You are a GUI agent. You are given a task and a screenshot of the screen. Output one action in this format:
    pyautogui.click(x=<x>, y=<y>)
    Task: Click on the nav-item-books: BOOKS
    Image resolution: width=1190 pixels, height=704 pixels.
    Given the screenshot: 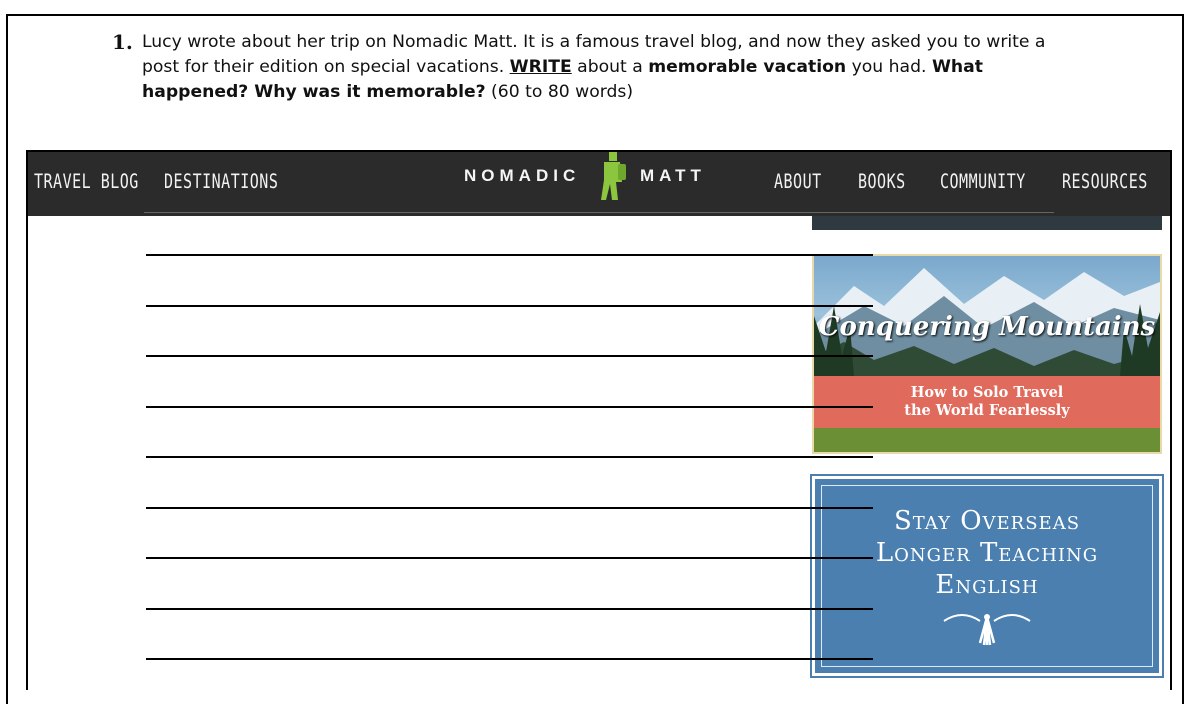 What is the action you would take?
    pyautogui.click(x=882, y=181)
    